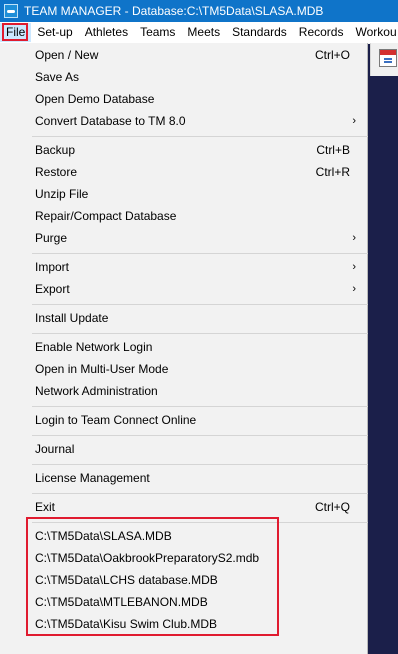 The height and width of the screenshot is (654, 398). I want to click on menu-item-label: Open in Multi-User Mode, so click(102, 369).